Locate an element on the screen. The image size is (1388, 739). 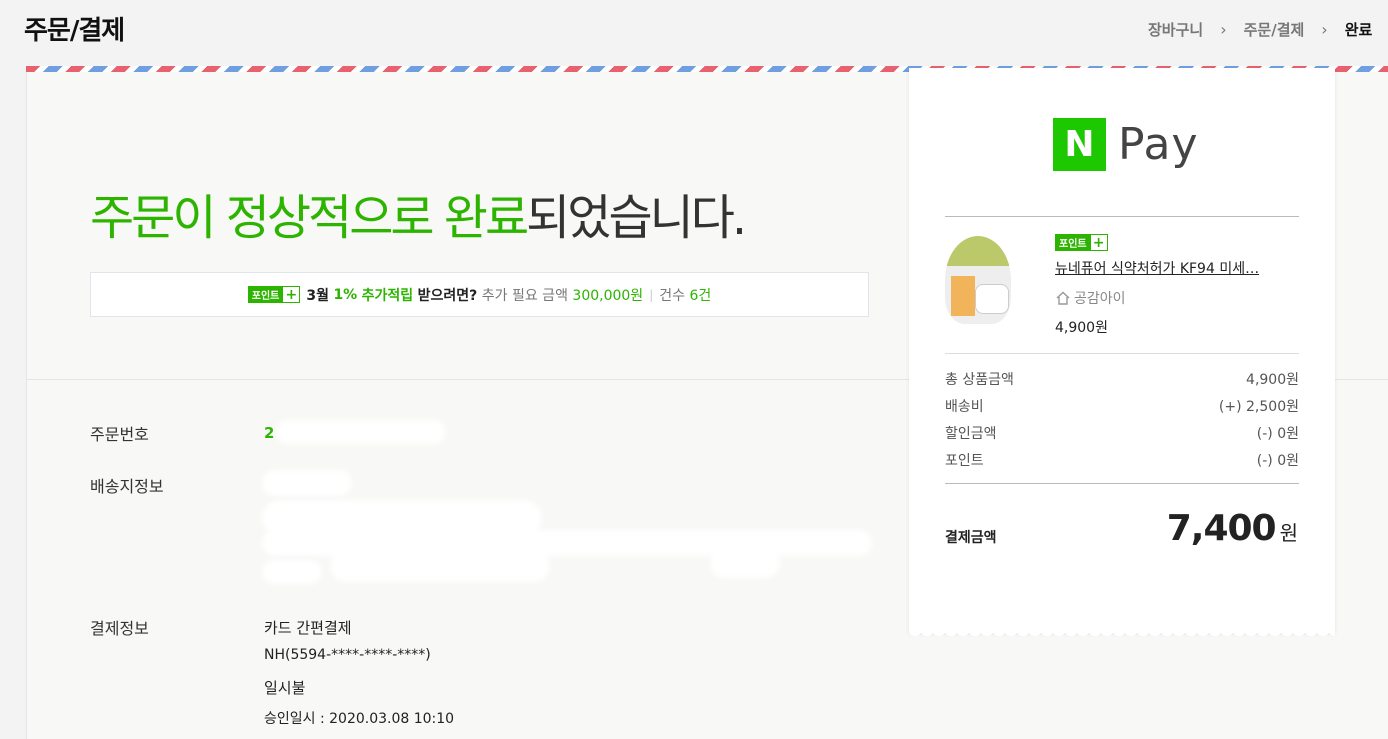
summary-row: 포인트 (-) 0원 is located at coordinates (1122, 461).